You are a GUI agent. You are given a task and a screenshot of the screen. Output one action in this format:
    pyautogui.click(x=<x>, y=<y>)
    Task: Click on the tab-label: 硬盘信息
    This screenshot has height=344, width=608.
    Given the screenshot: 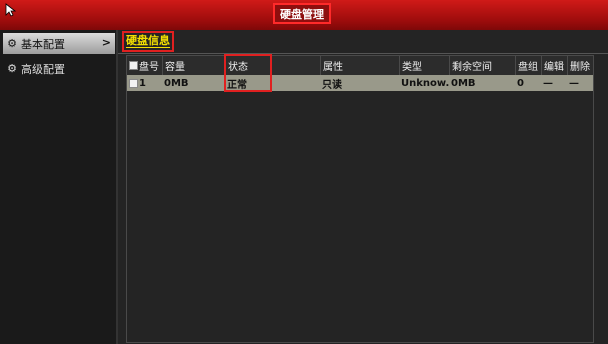 What is the action you would take?
    pyautogui.click(x=148, y=41)
    